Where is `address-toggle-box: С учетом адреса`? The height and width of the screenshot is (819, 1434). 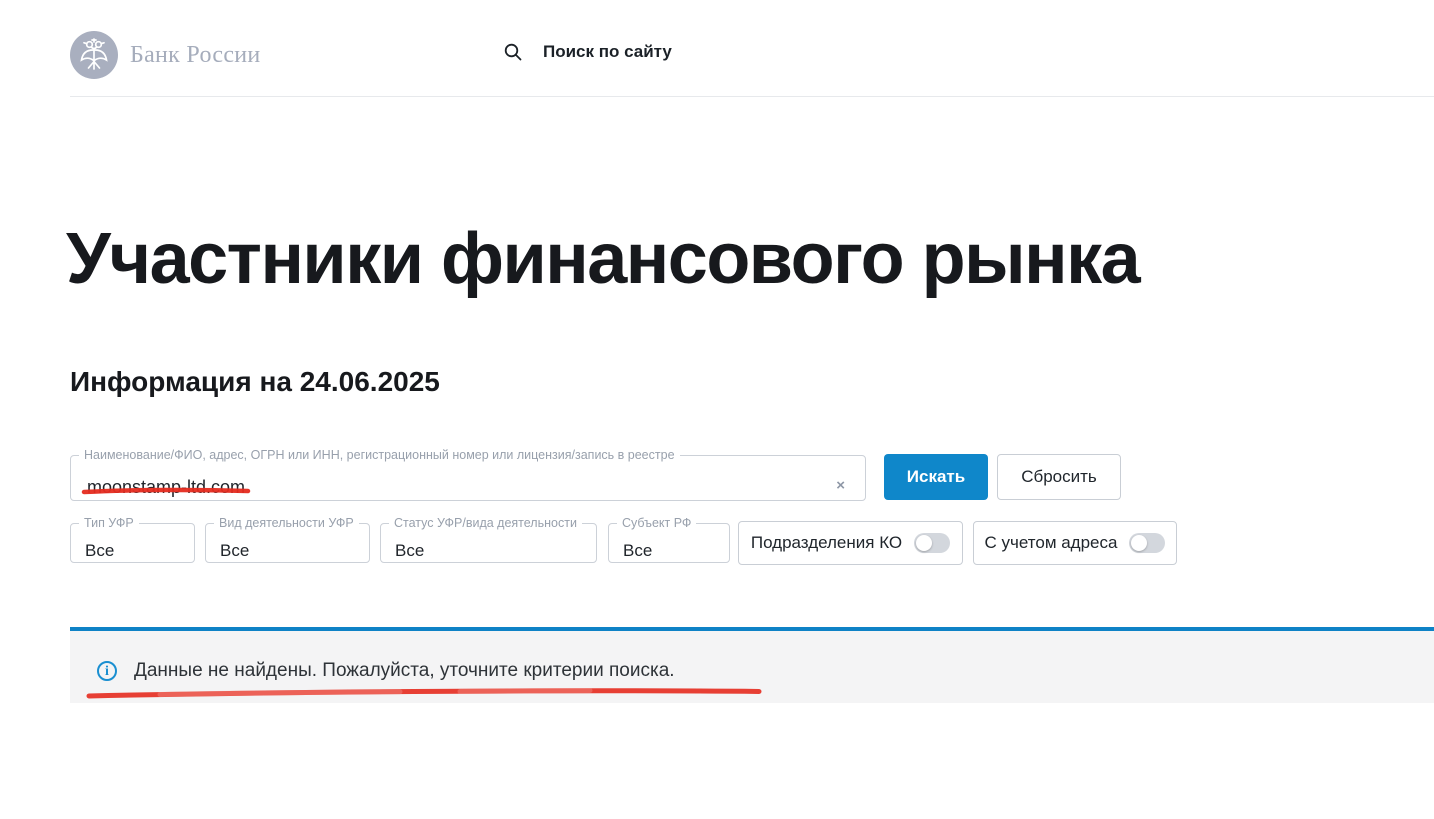
address-toggle-box: С учетом адреса is located at coordinates (1075, 543).